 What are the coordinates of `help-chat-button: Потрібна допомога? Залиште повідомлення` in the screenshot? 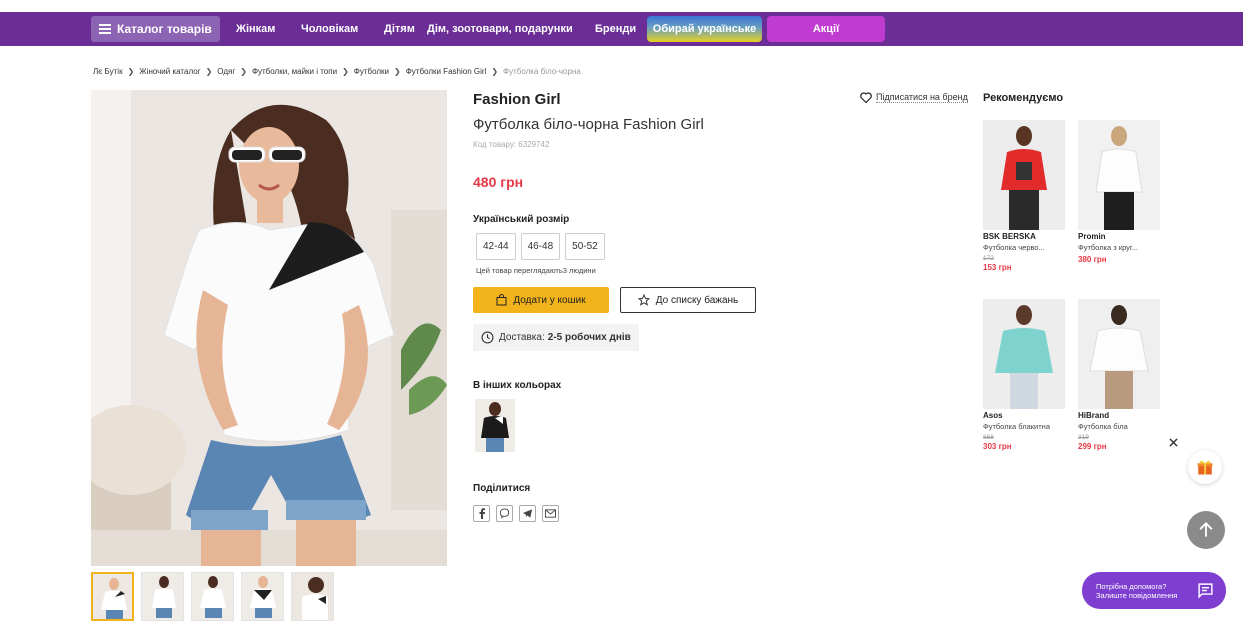 It's located at (1154, 590).